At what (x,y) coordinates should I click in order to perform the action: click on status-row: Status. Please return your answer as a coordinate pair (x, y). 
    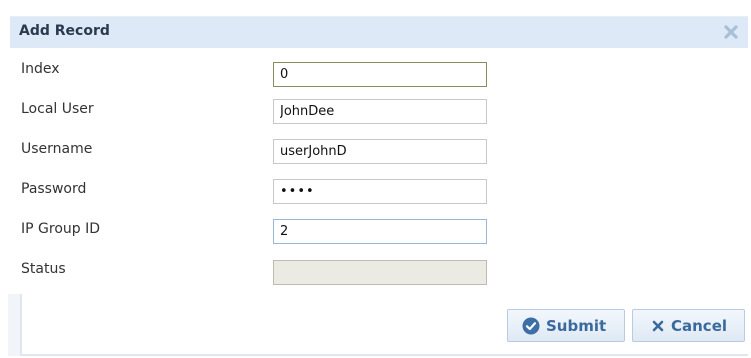
    Looking at the image, I should click on (378, 273).